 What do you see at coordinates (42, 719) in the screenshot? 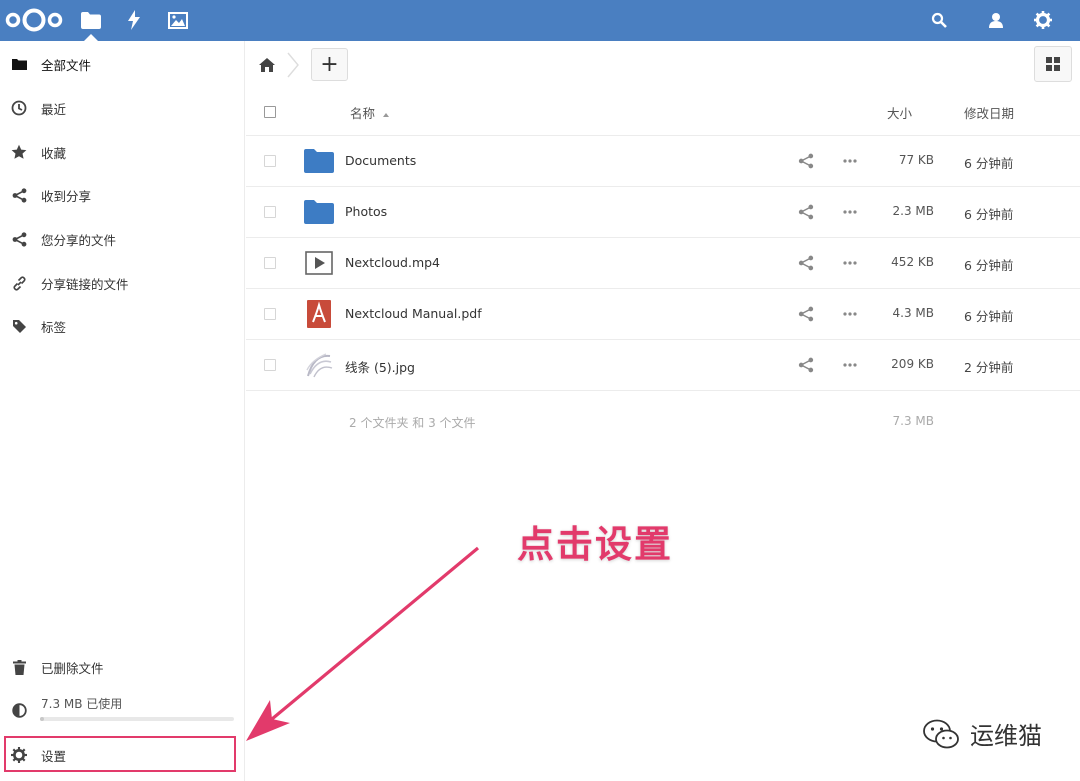
I see `quota-bar-fill` at bounding box center [42, 719].